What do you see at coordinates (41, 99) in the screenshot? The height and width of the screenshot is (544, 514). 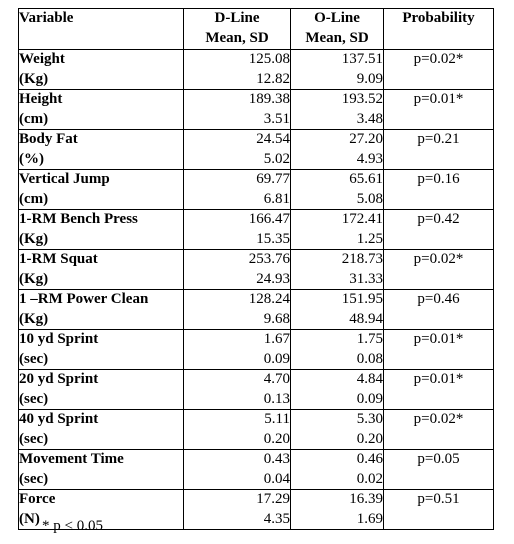 I see `variable-name: Height` at bounding box center [41, 99].